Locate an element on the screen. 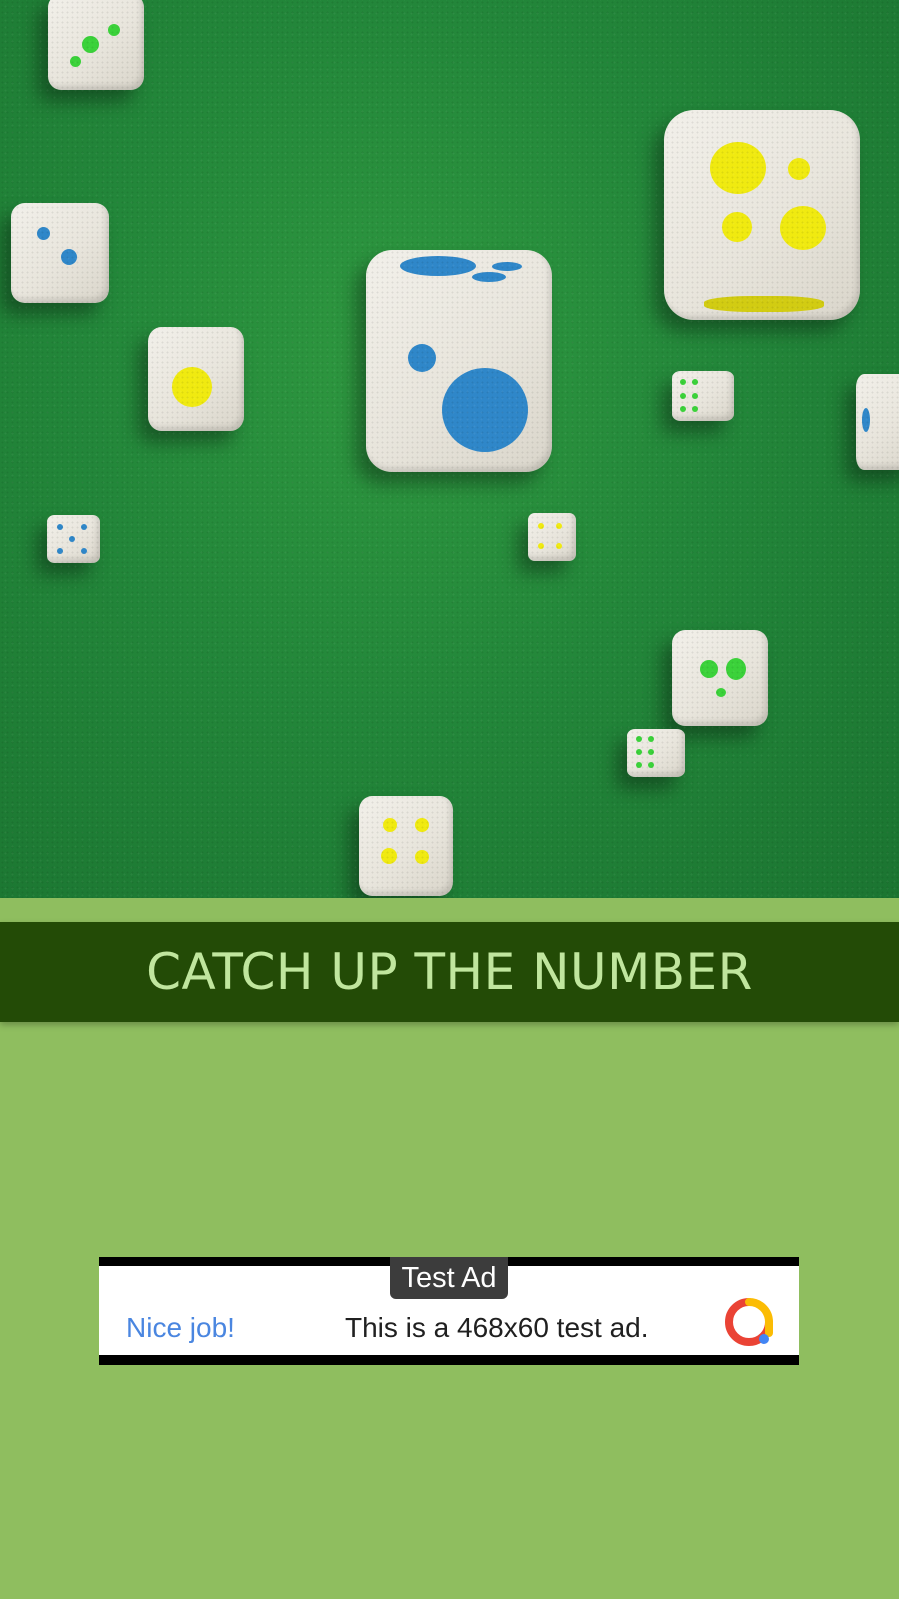 The width and height of the screenshot is (899, 1599). die-blue-edge-right is located at coordinates (877, 422).